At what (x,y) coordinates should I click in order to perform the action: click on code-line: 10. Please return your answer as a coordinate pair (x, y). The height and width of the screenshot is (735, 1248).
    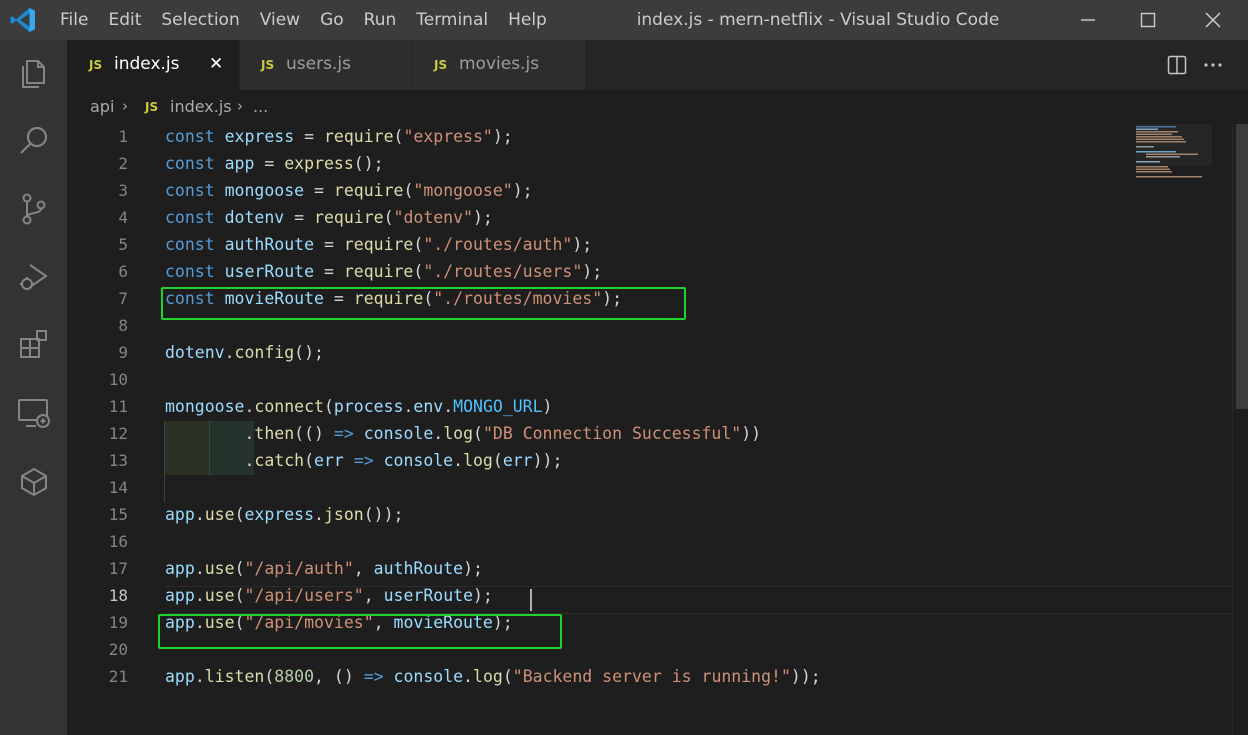
    Looking at the image, I should click on (600, 379).